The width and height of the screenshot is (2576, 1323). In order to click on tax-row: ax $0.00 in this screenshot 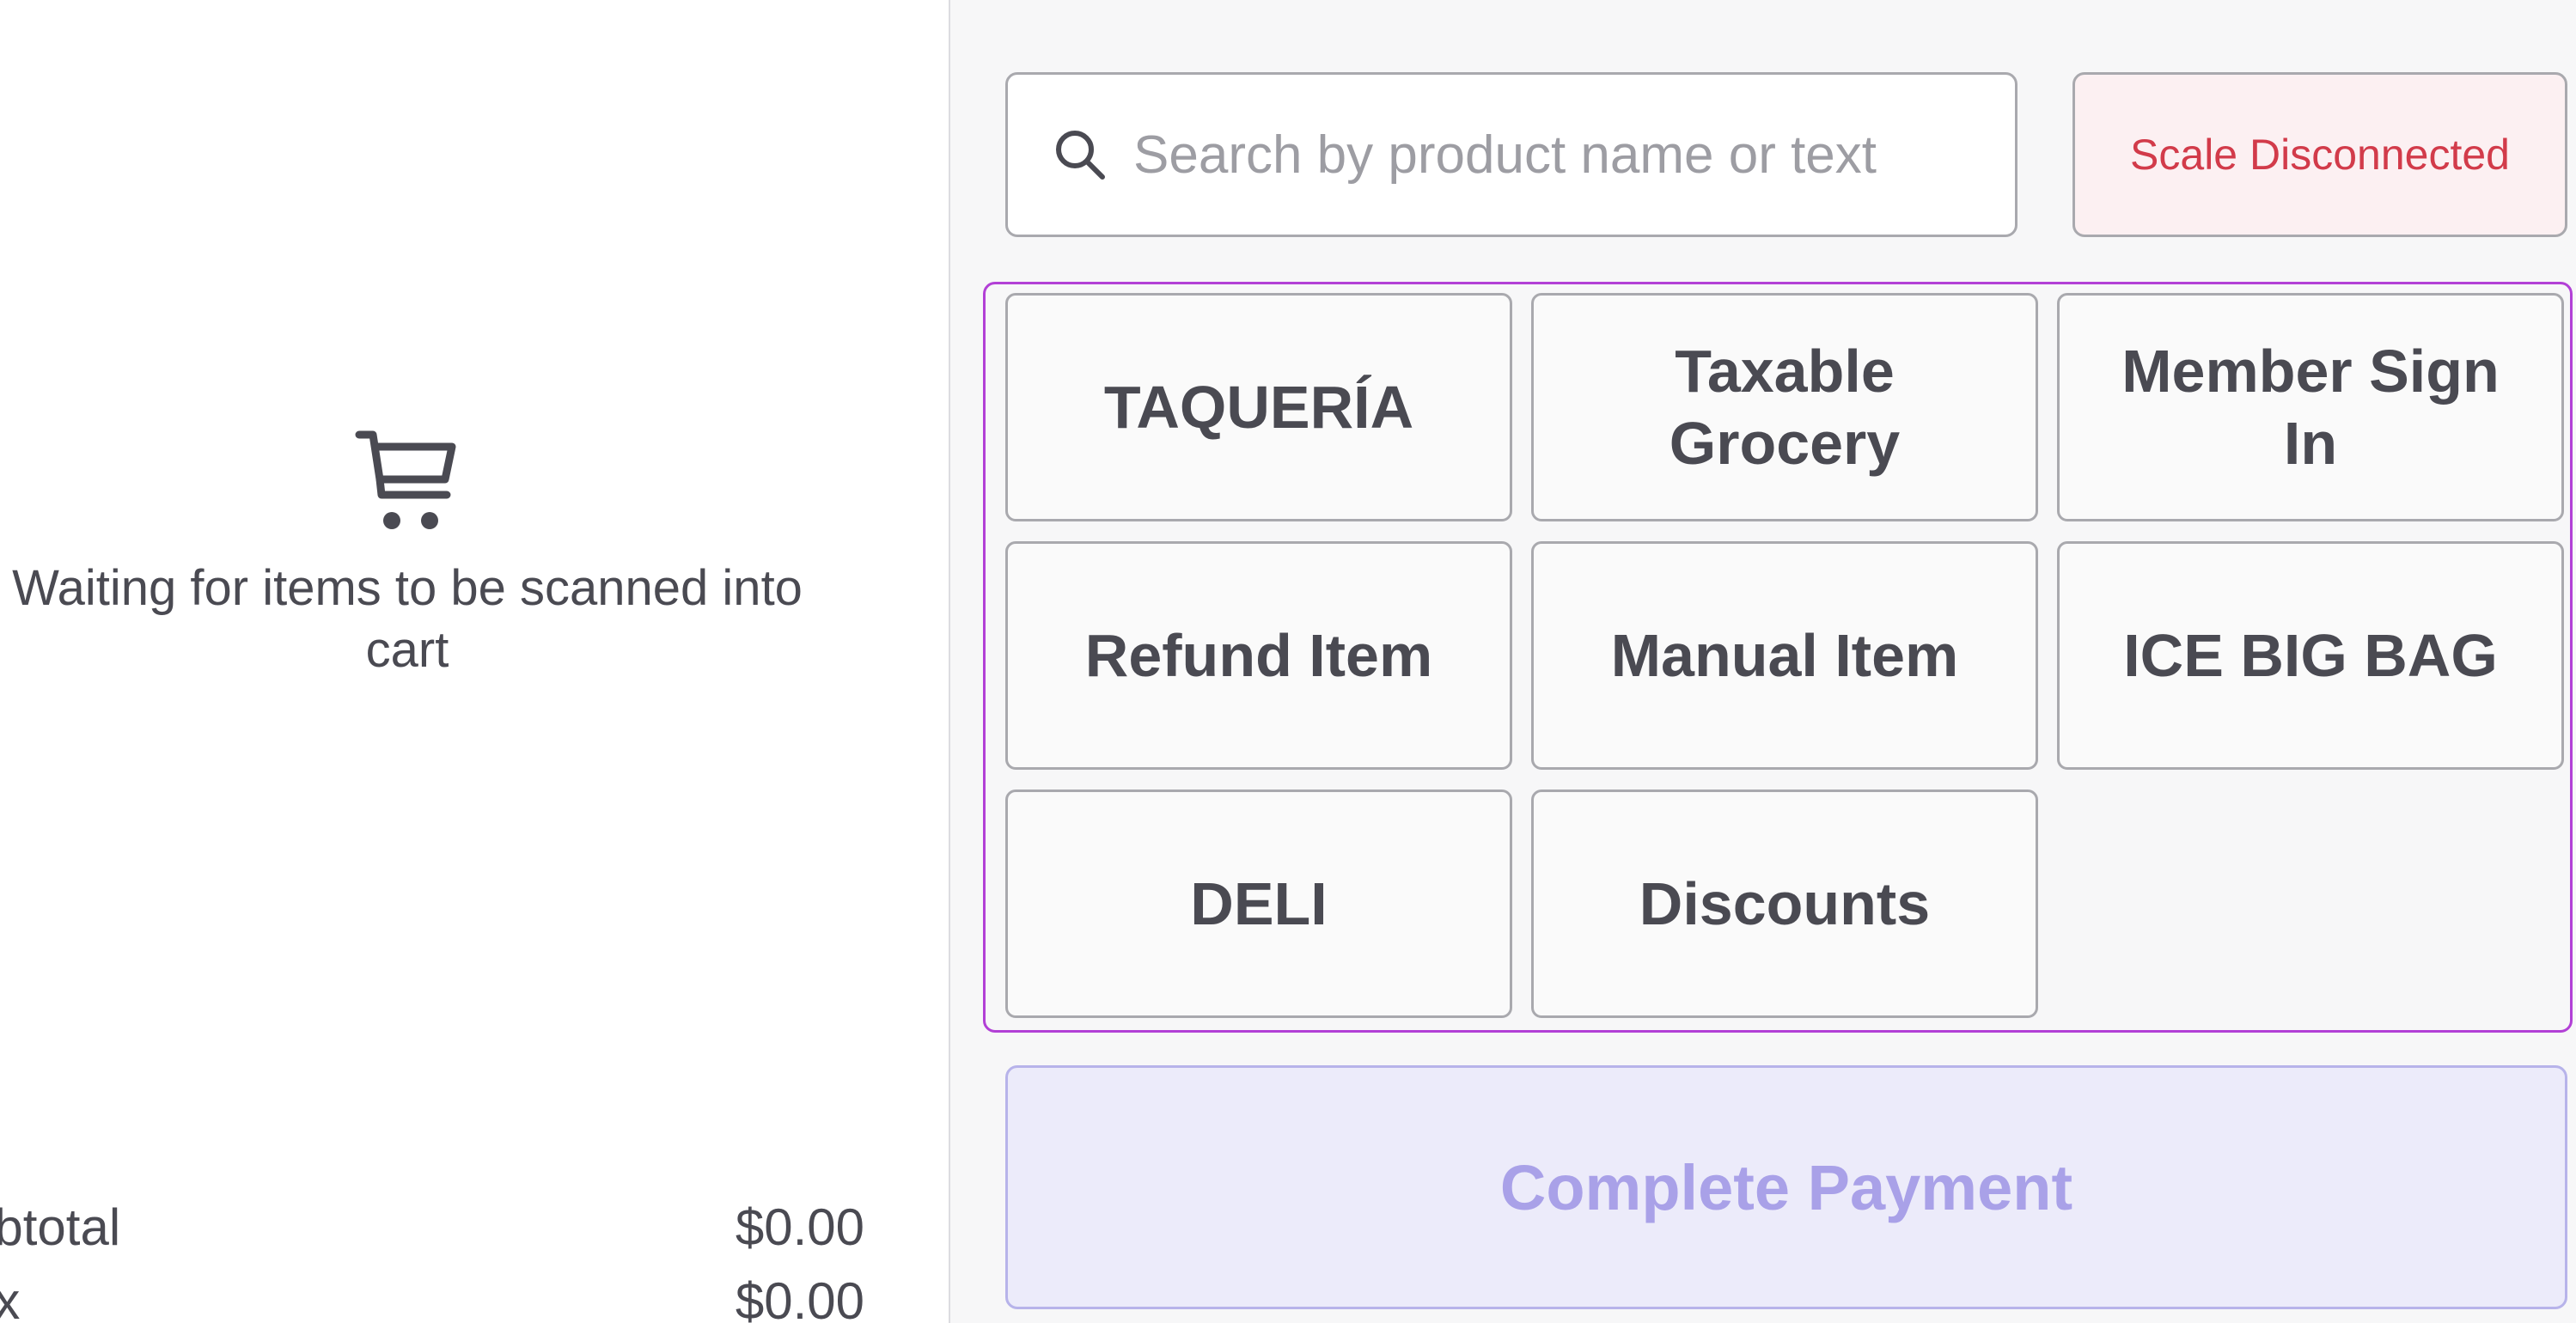, I will do `click(432, 1294)`.